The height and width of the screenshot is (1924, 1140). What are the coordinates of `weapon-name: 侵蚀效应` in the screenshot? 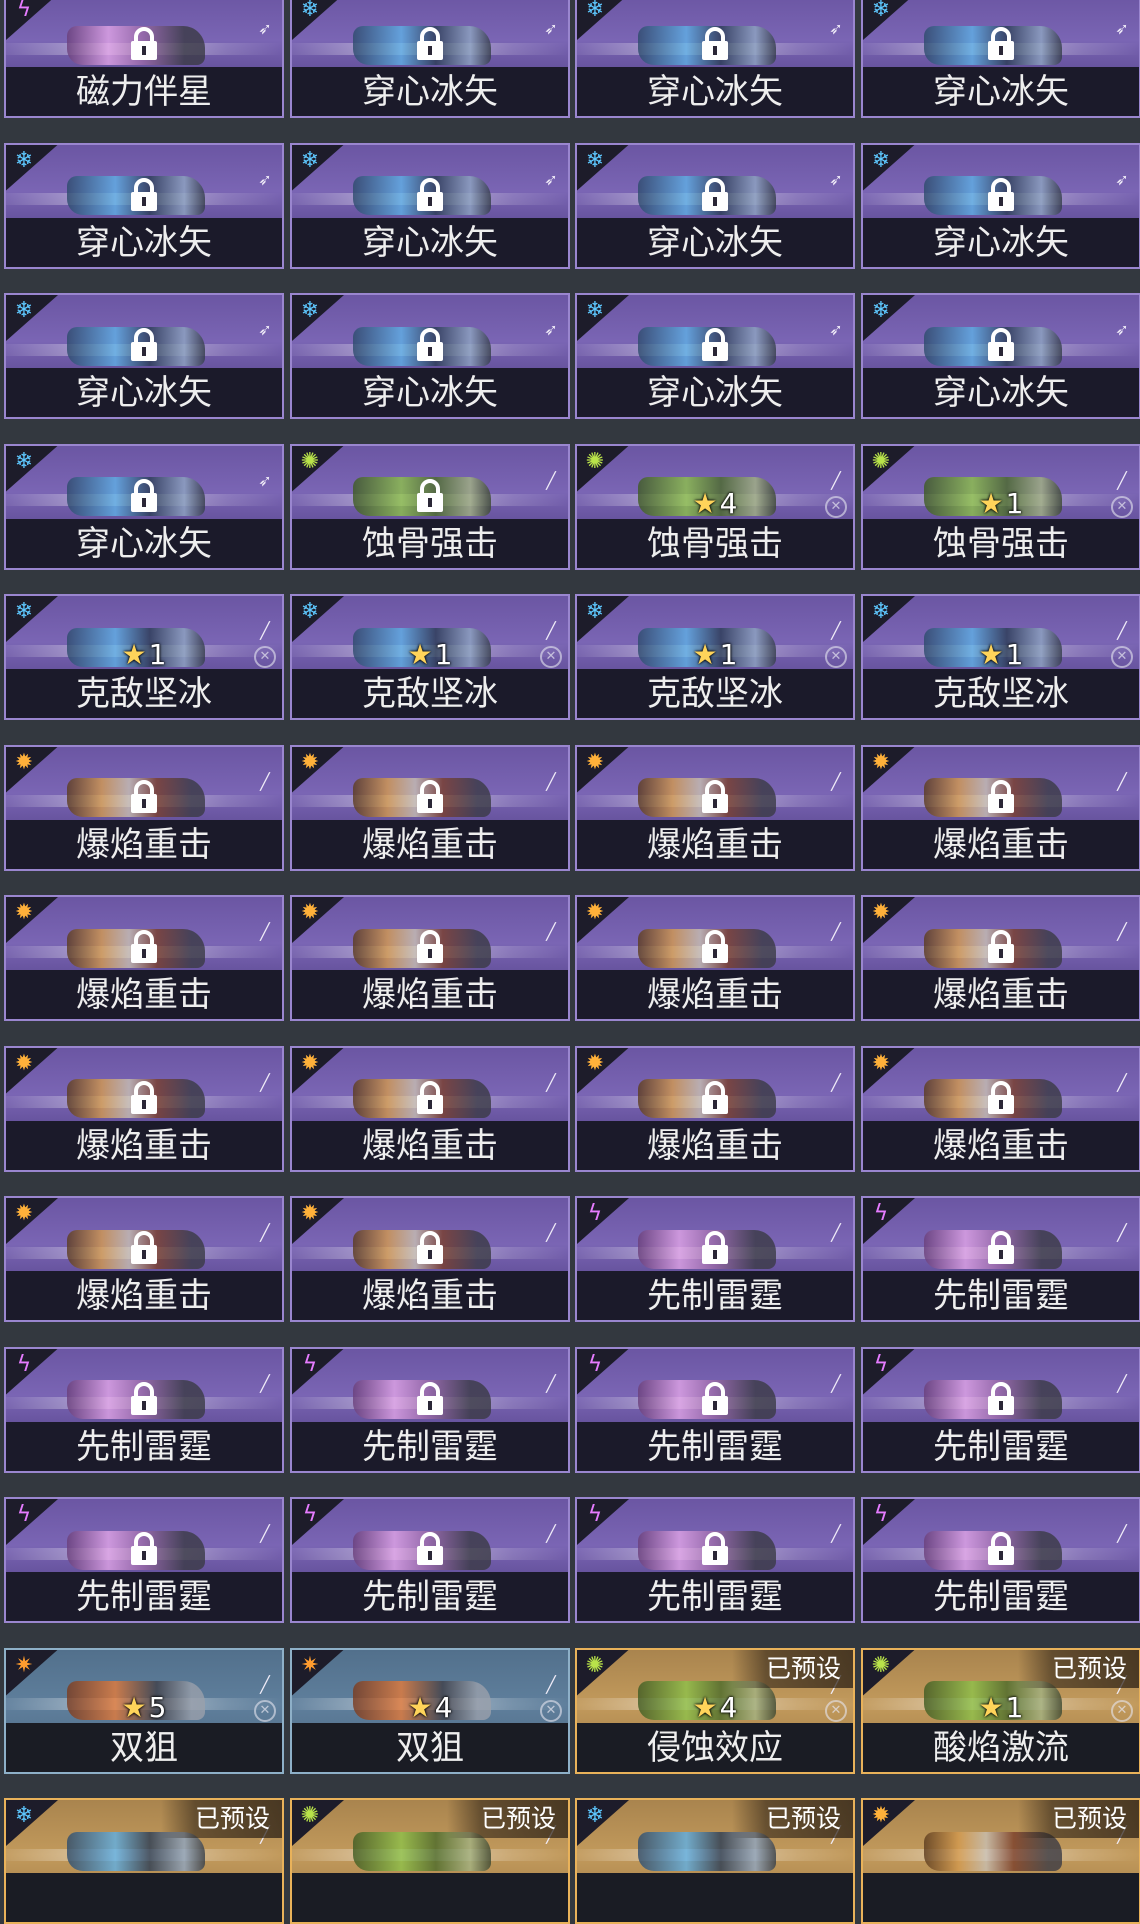 It's located at (715, 1747).